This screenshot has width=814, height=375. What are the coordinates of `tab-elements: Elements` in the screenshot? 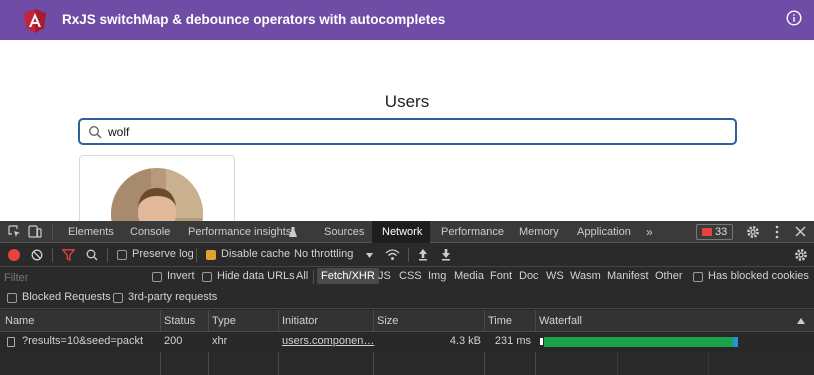 It's located at (91, 232).